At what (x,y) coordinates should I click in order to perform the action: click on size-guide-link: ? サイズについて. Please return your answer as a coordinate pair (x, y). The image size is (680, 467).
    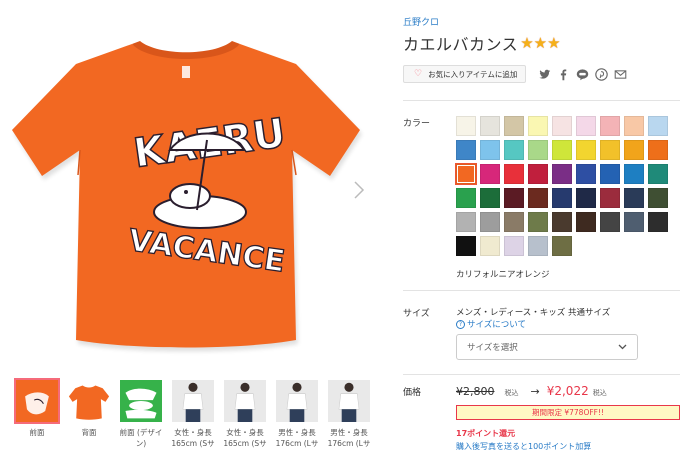
    Looking at the image, I should click on (491, 324).